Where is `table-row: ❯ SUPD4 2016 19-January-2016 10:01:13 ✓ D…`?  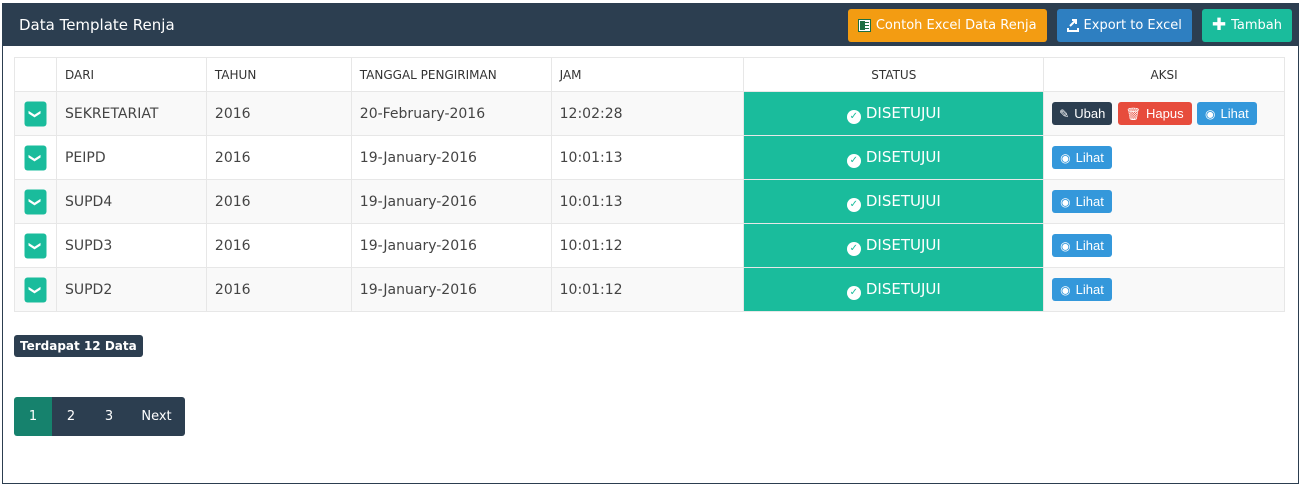
table-row: ❯ SUPD4 2016 19-January-2016 10:01:13 ✓ D… is located at coordinates (649, 201).